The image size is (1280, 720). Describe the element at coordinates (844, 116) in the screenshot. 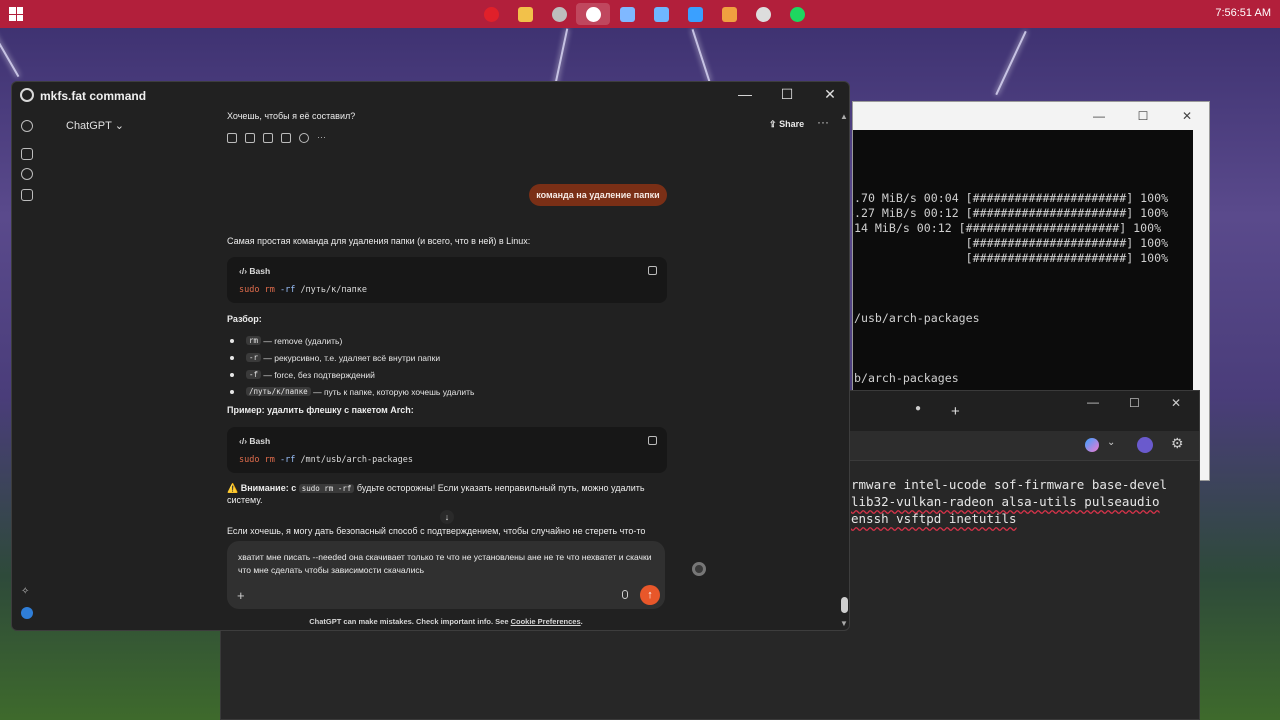

I see `scroll-up-icon: ▲` at that location.